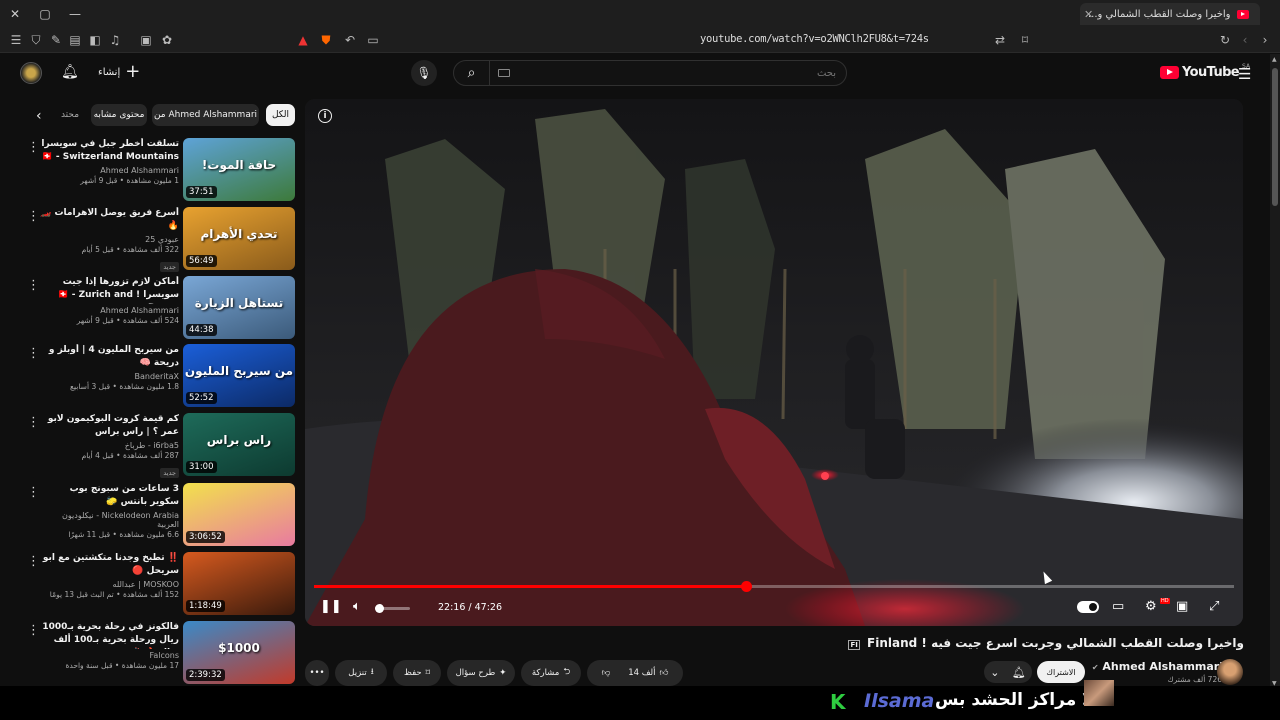 The width and height of the screenshot is (1280, 720). What do you see at coordinates (1088, 14) in the screenshot?
I see `tab-close-icon: ✕` at bounding box center [1088, 14].